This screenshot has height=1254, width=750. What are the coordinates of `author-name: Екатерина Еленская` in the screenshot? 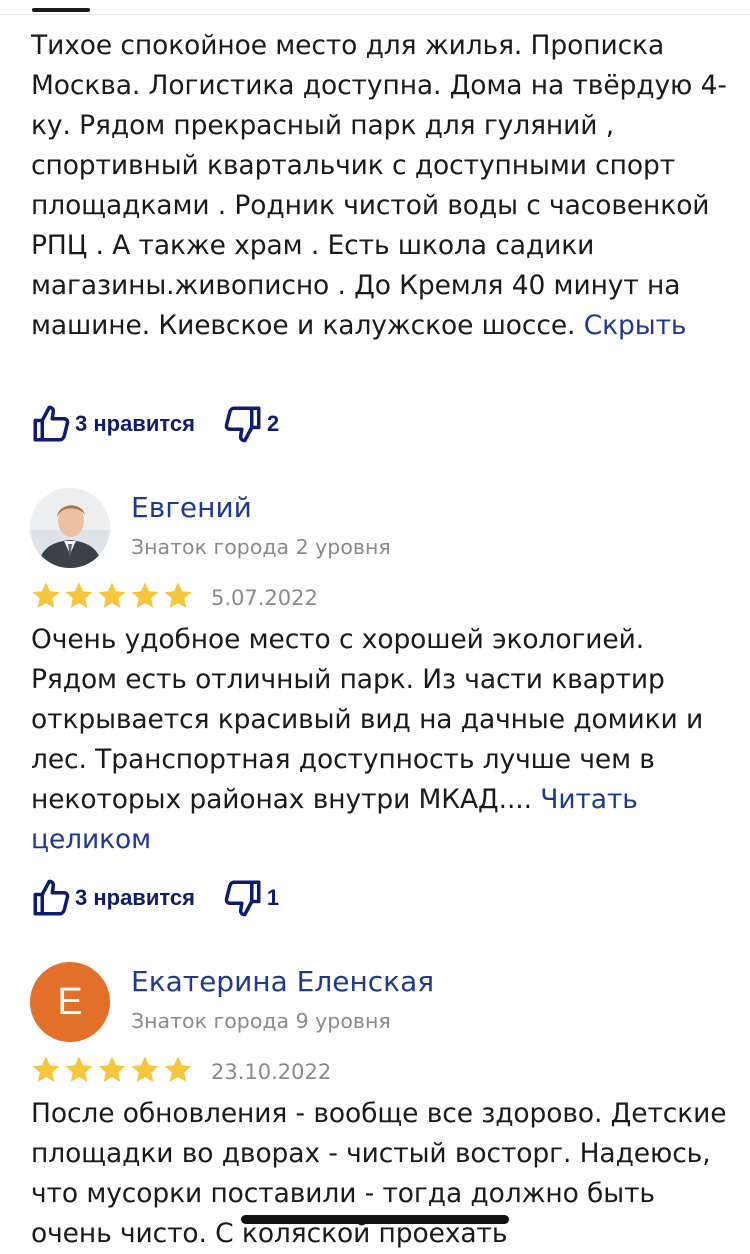 It's located at (282, 981).